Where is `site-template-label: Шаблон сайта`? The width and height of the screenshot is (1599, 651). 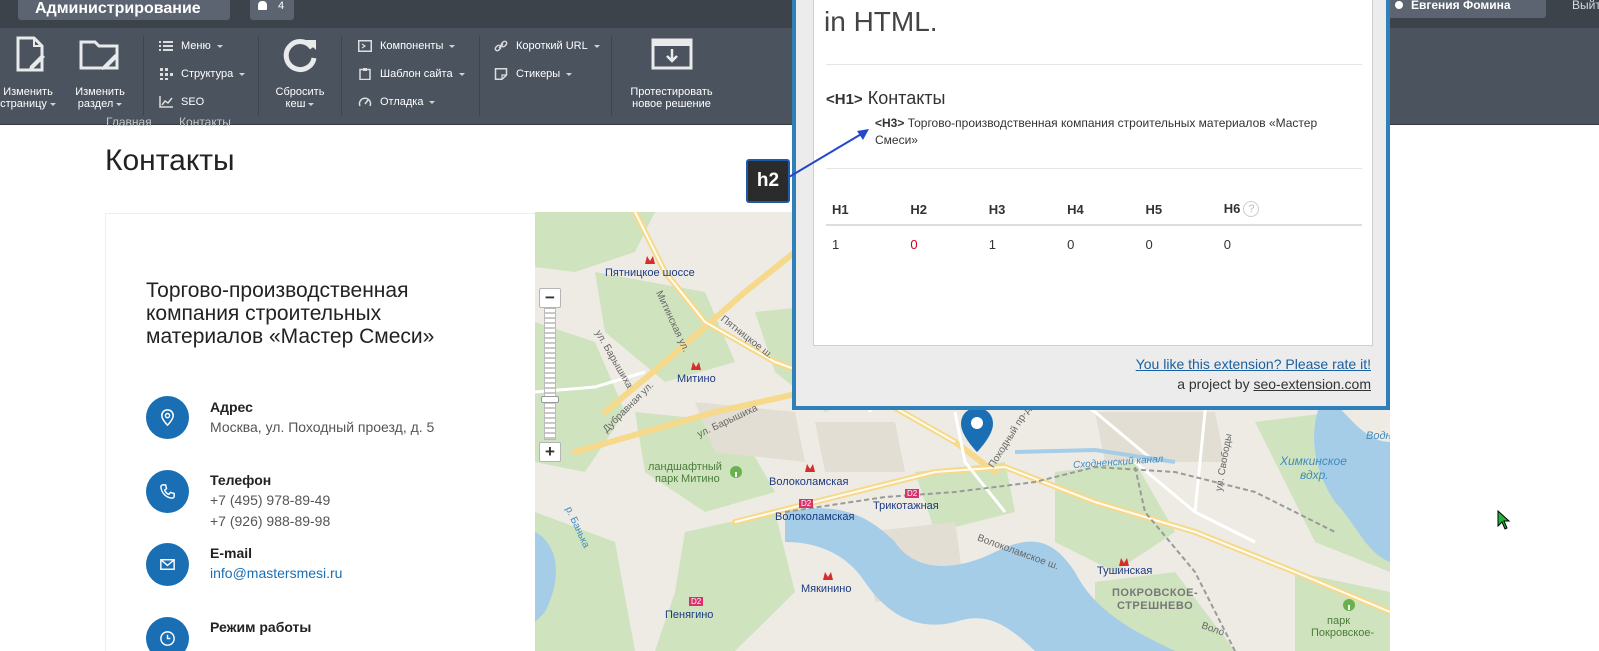 site-template-label: Шаблон сайта is located at coordinates (416, 74).